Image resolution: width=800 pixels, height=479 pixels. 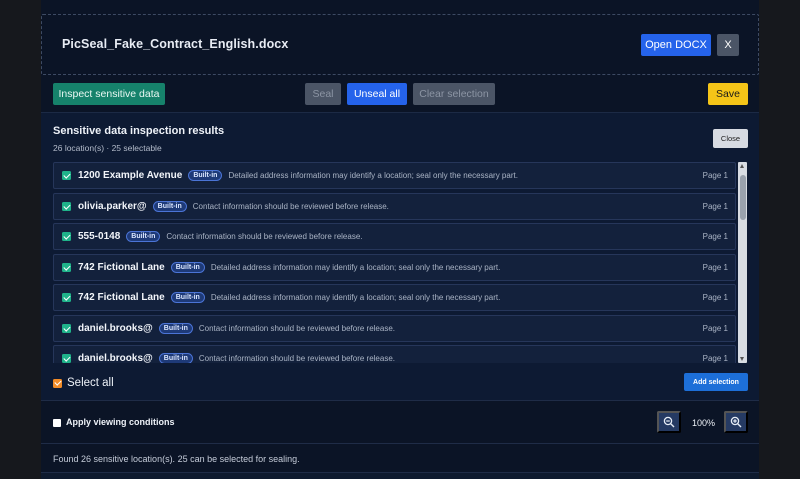 I want to click on seal-button: Seal, so click(x=323, y=94).